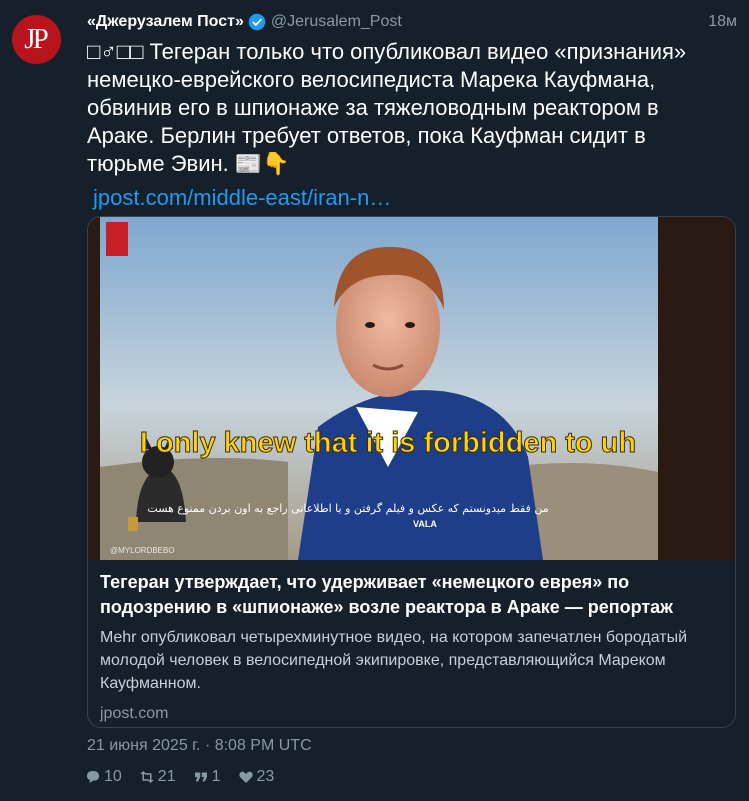 The image size is (749, 801). I want to click on verified-badge-icon, so click(257, 22).